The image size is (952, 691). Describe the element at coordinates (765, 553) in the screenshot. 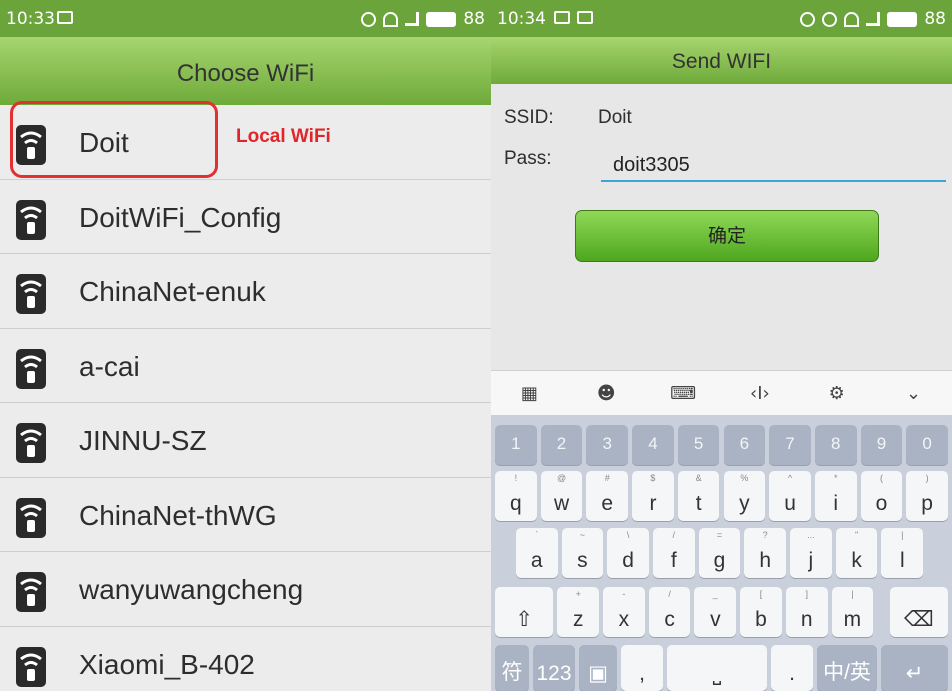

I see `key-h: ? h` at that location.